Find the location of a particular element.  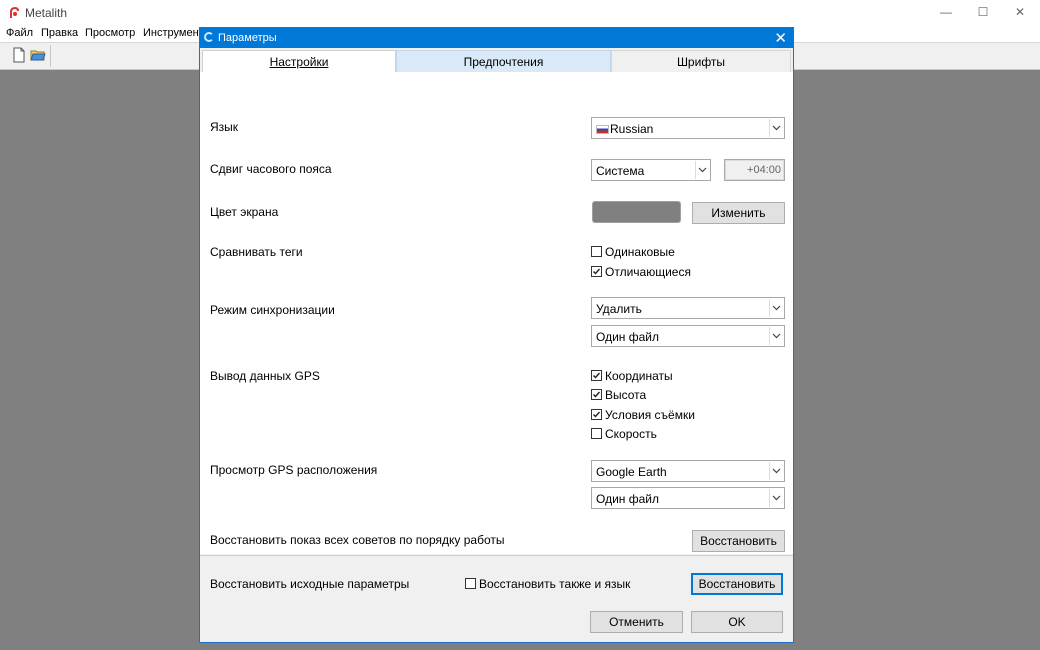

restore-defaults-label: Восстановить исходные параметры is located at coordinates (310, 584).